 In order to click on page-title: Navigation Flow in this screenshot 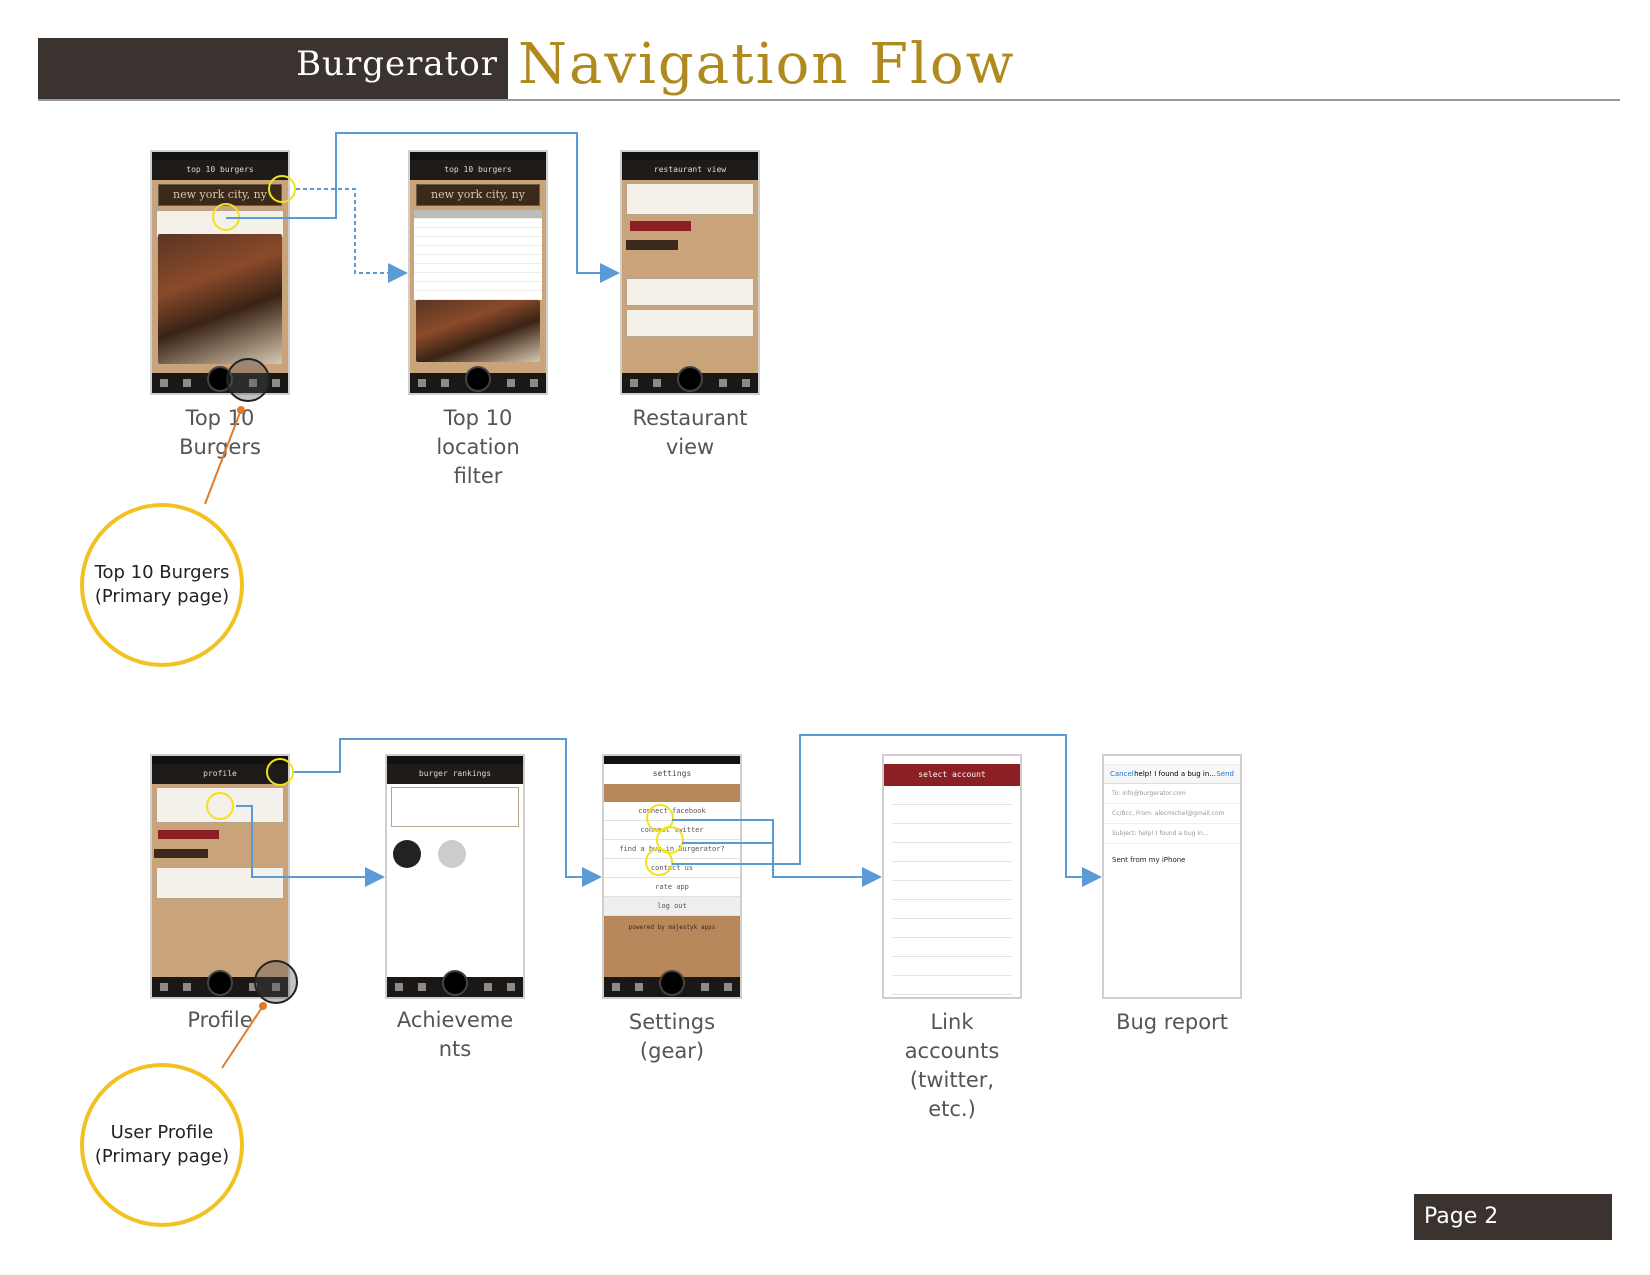, I will do `click(767, 64)`.